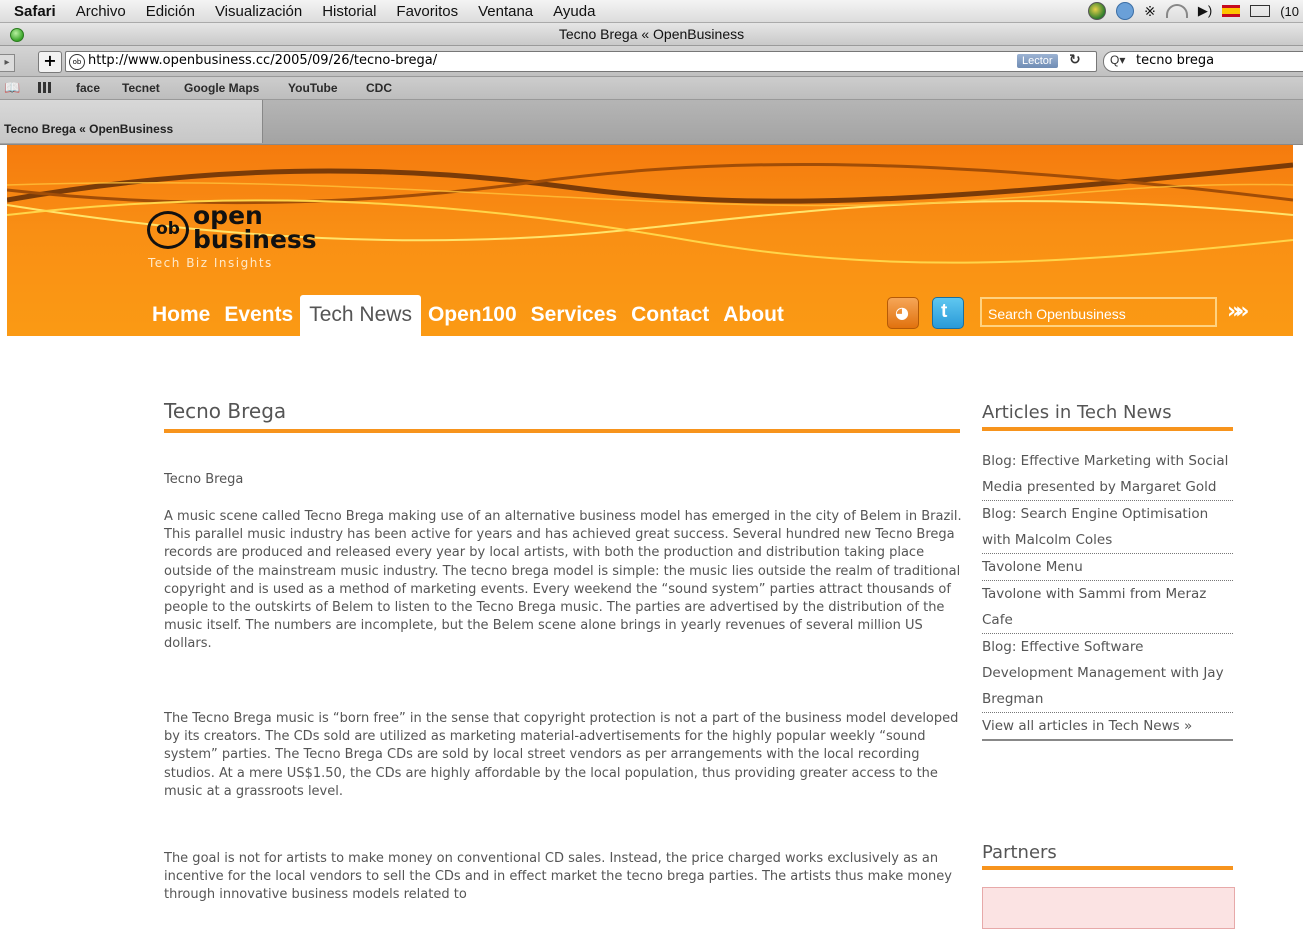 Image resolution: width=1303 pixels, height=929 pixels. I want to click on site-search-input: Search Openbusiness, so click(1098, 312).